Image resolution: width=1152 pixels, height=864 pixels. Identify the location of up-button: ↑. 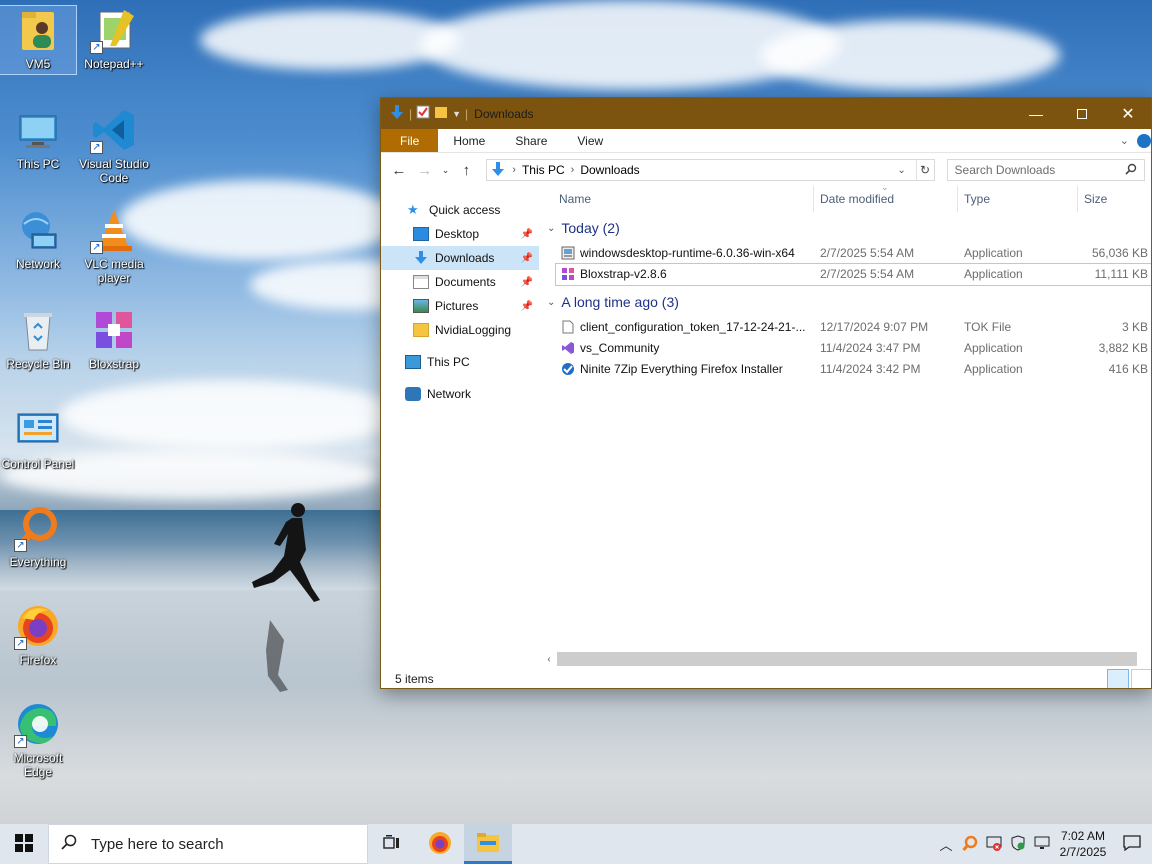
(466, 170).